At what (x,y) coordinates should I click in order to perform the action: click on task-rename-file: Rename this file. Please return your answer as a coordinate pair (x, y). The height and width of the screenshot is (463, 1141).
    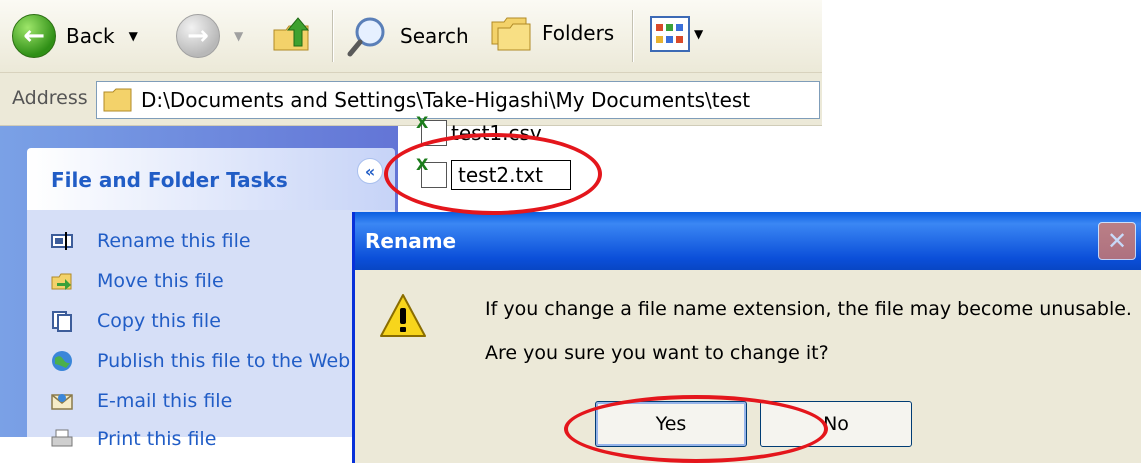
    Looking at the image, I should click on (151, 241).